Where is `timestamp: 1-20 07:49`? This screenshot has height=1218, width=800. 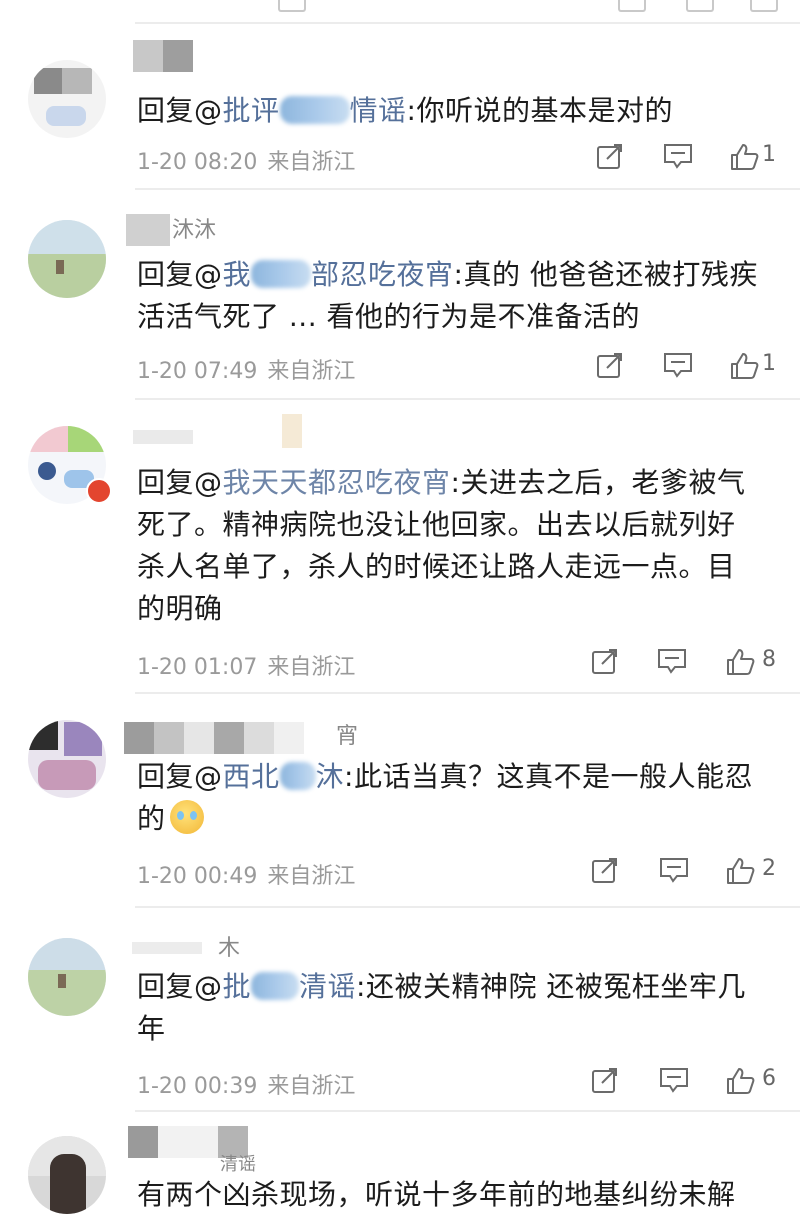 timestamp: 1-20 07:49 is located at coordinates (197, 371).